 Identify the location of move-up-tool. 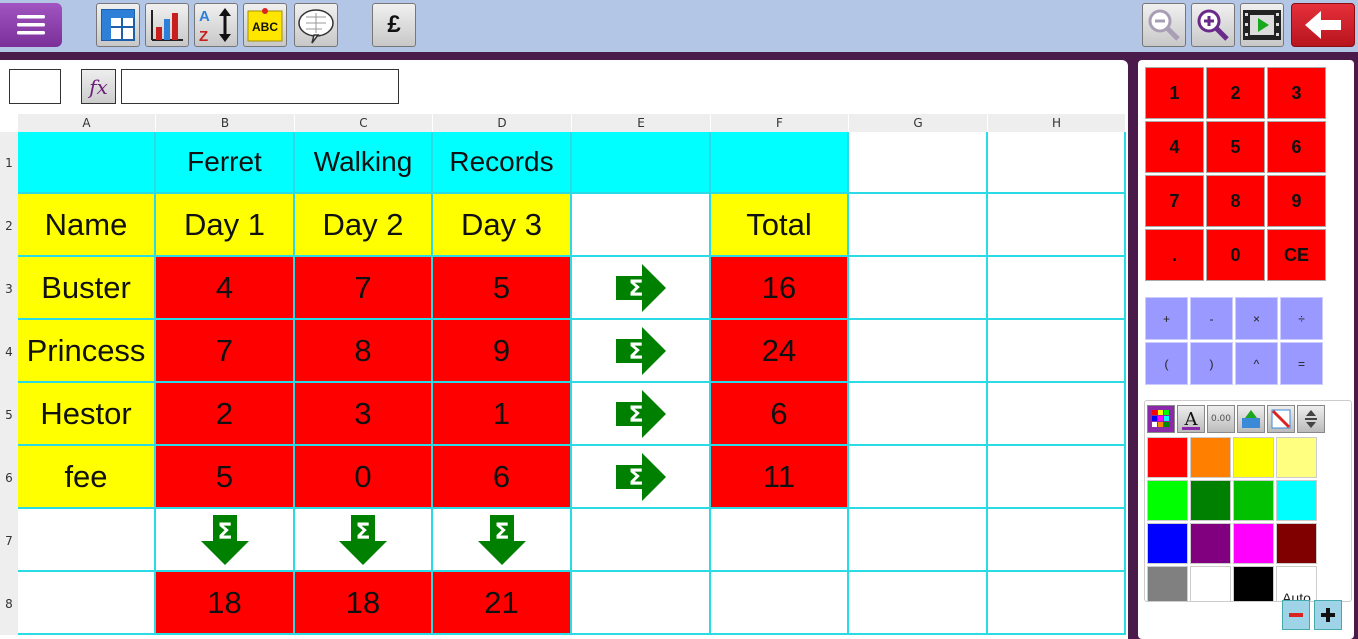
(1251, 419).